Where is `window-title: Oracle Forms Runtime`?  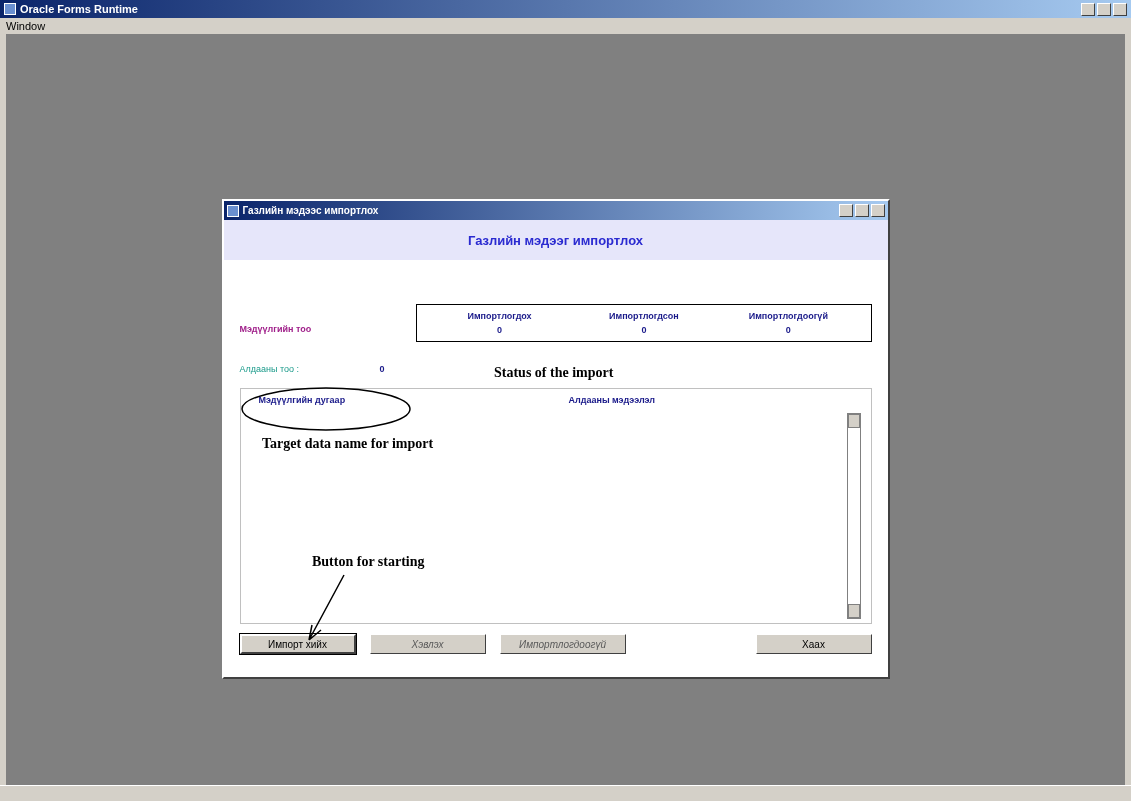 window-title: Oracle Forms Runtime is located at coordinates (79, 9).